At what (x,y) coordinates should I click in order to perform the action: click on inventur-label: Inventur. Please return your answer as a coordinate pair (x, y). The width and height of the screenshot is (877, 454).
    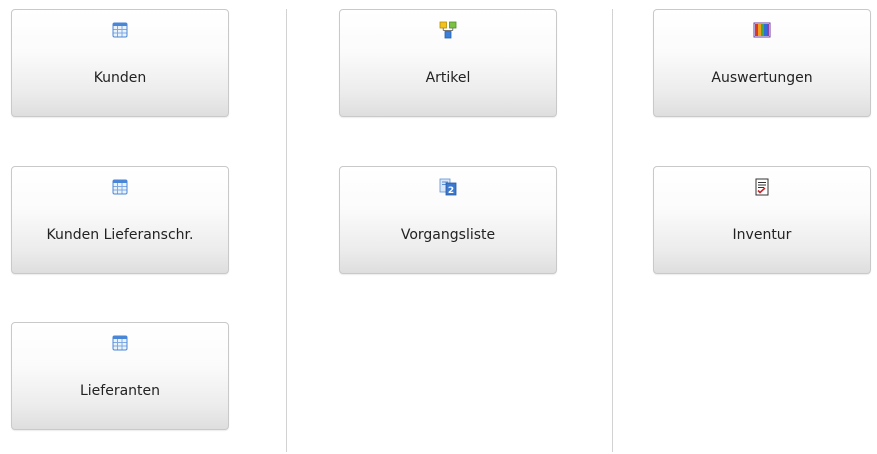
    Looking at the image, I should click on (762, 235).